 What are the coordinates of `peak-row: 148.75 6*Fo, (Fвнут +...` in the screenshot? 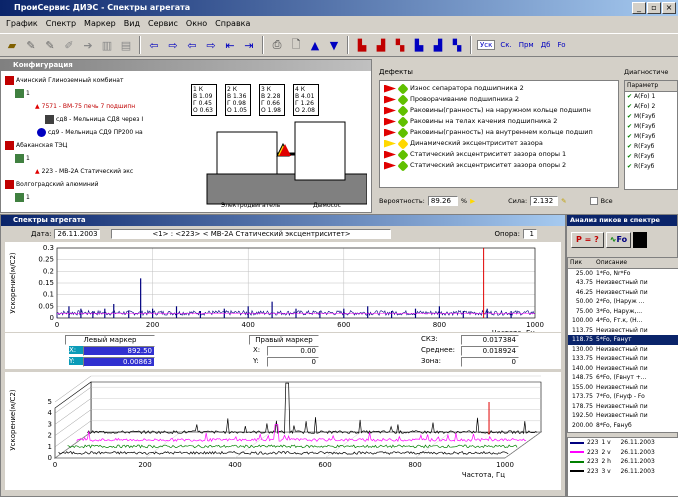 It's located at (623, 378).